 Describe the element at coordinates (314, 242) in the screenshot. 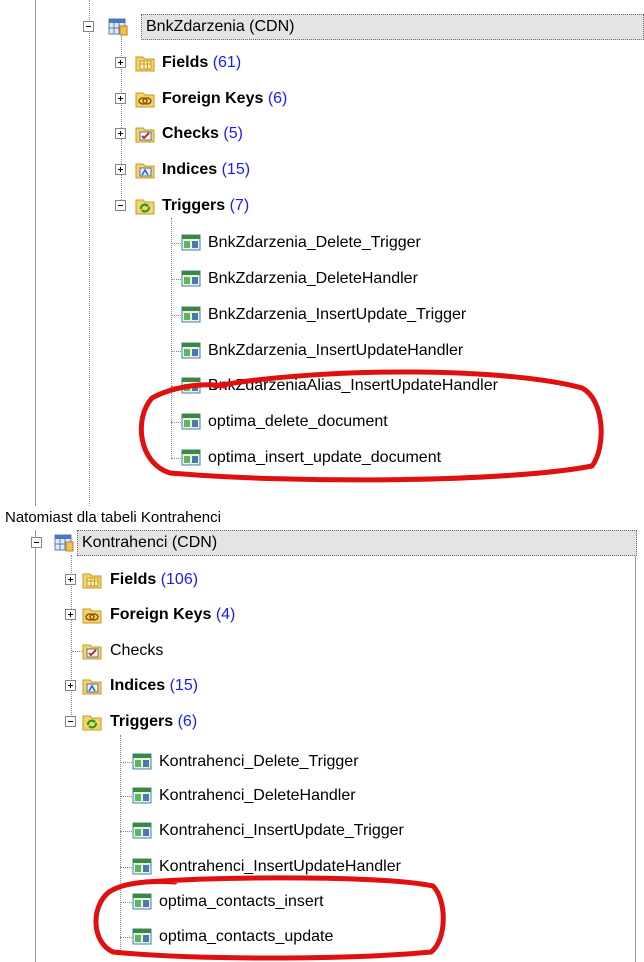

I see `trigger-name: BnkZdarzenia_Delete_Trigger` at that location.